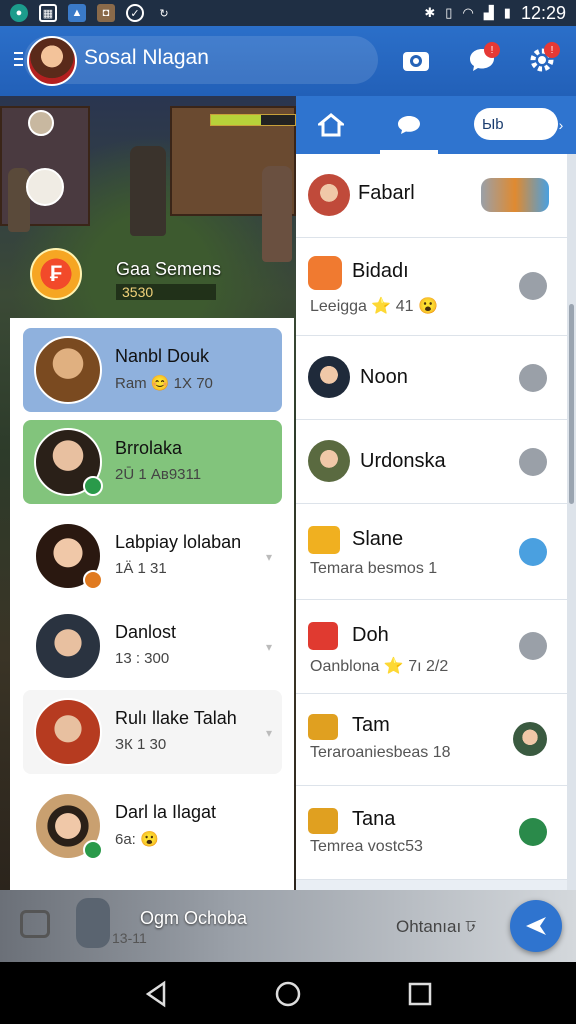 This screenshot has width=576, height=1024. Describe the element at coordinates (431, 196) in the screenshot. I see `contact-row: Fabarl` at that location.